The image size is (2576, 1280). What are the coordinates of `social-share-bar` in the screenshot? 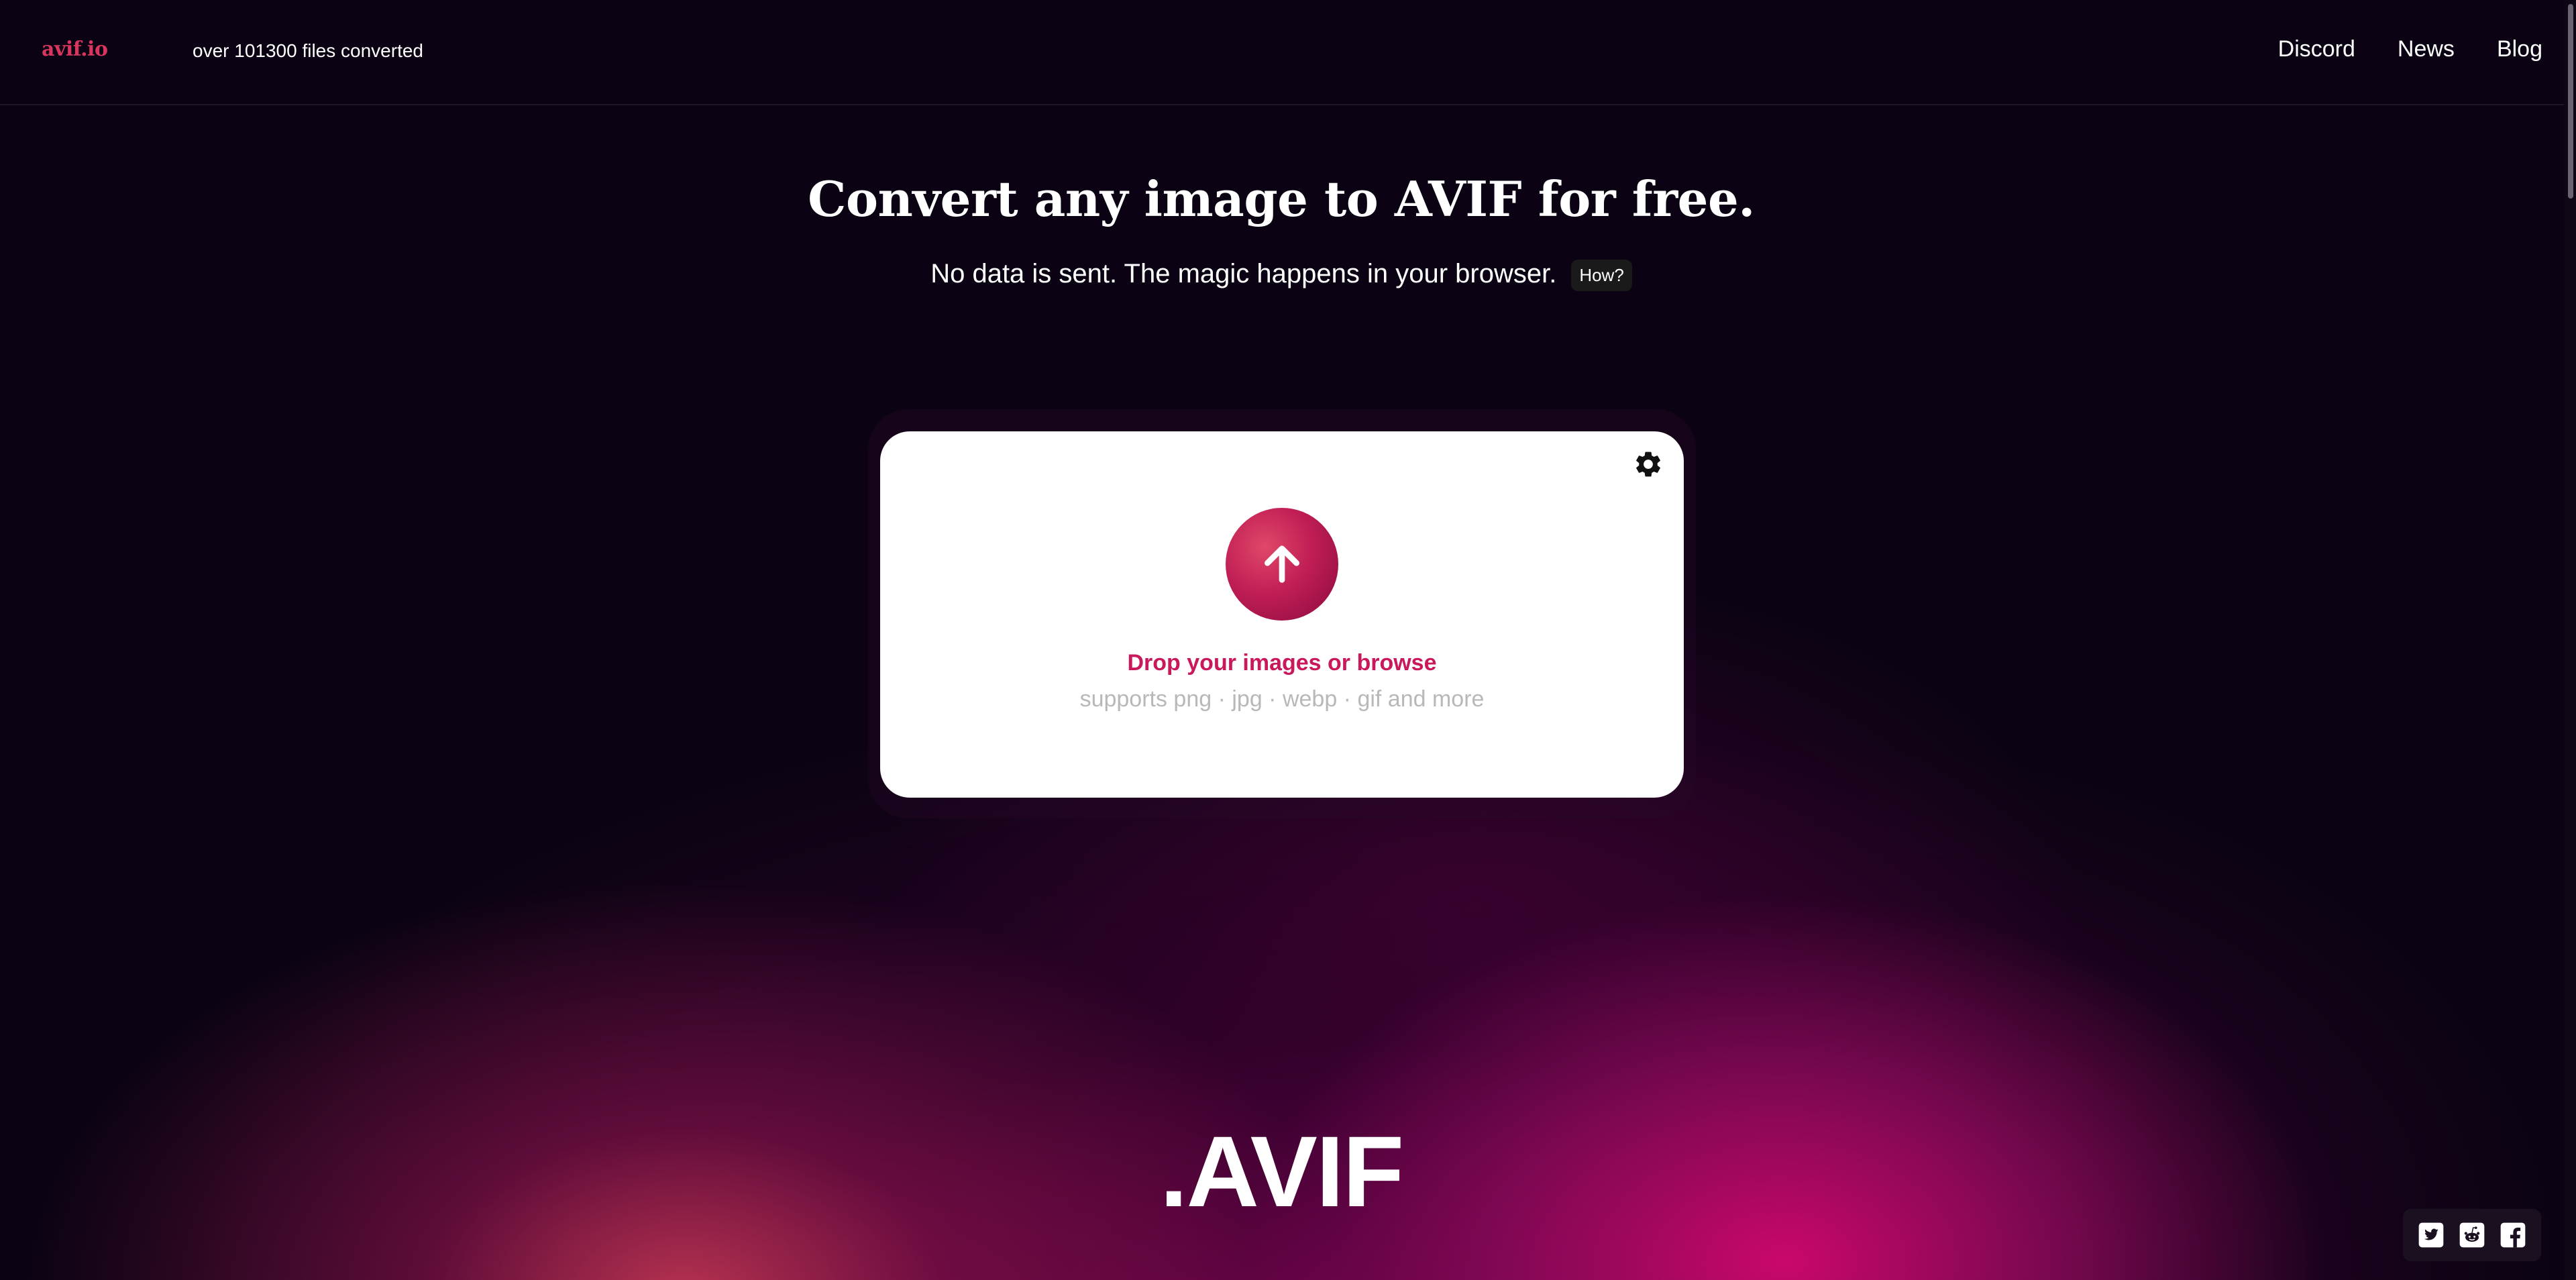 It's located at (2472, 1235).